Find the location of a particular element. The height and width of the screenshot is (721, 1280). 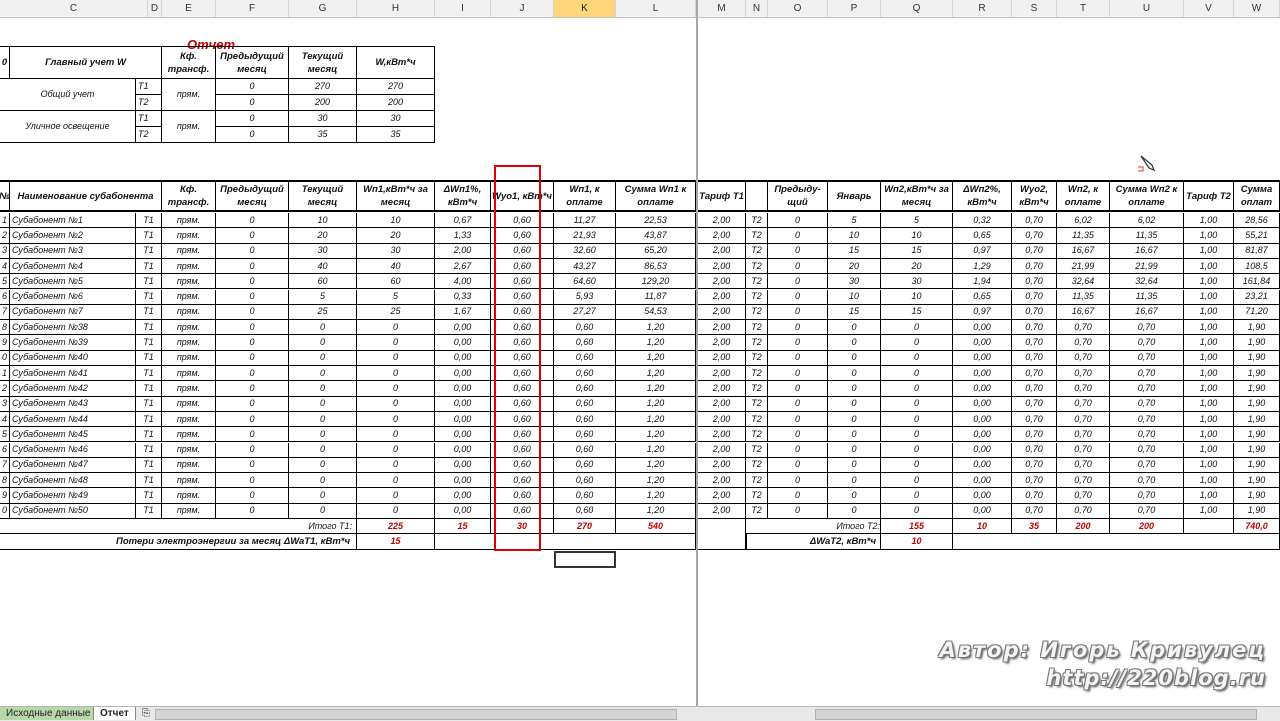

subscriber-name: Субабонент №44 is located at coordinates (73, 419).